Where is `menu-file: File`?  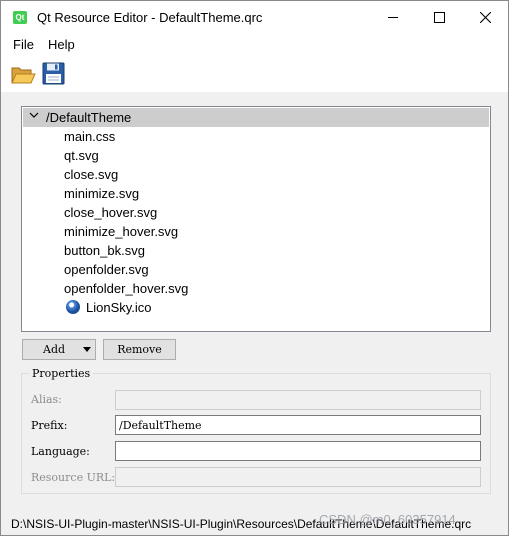 menu-file: File is located at coordinates (23, 44).